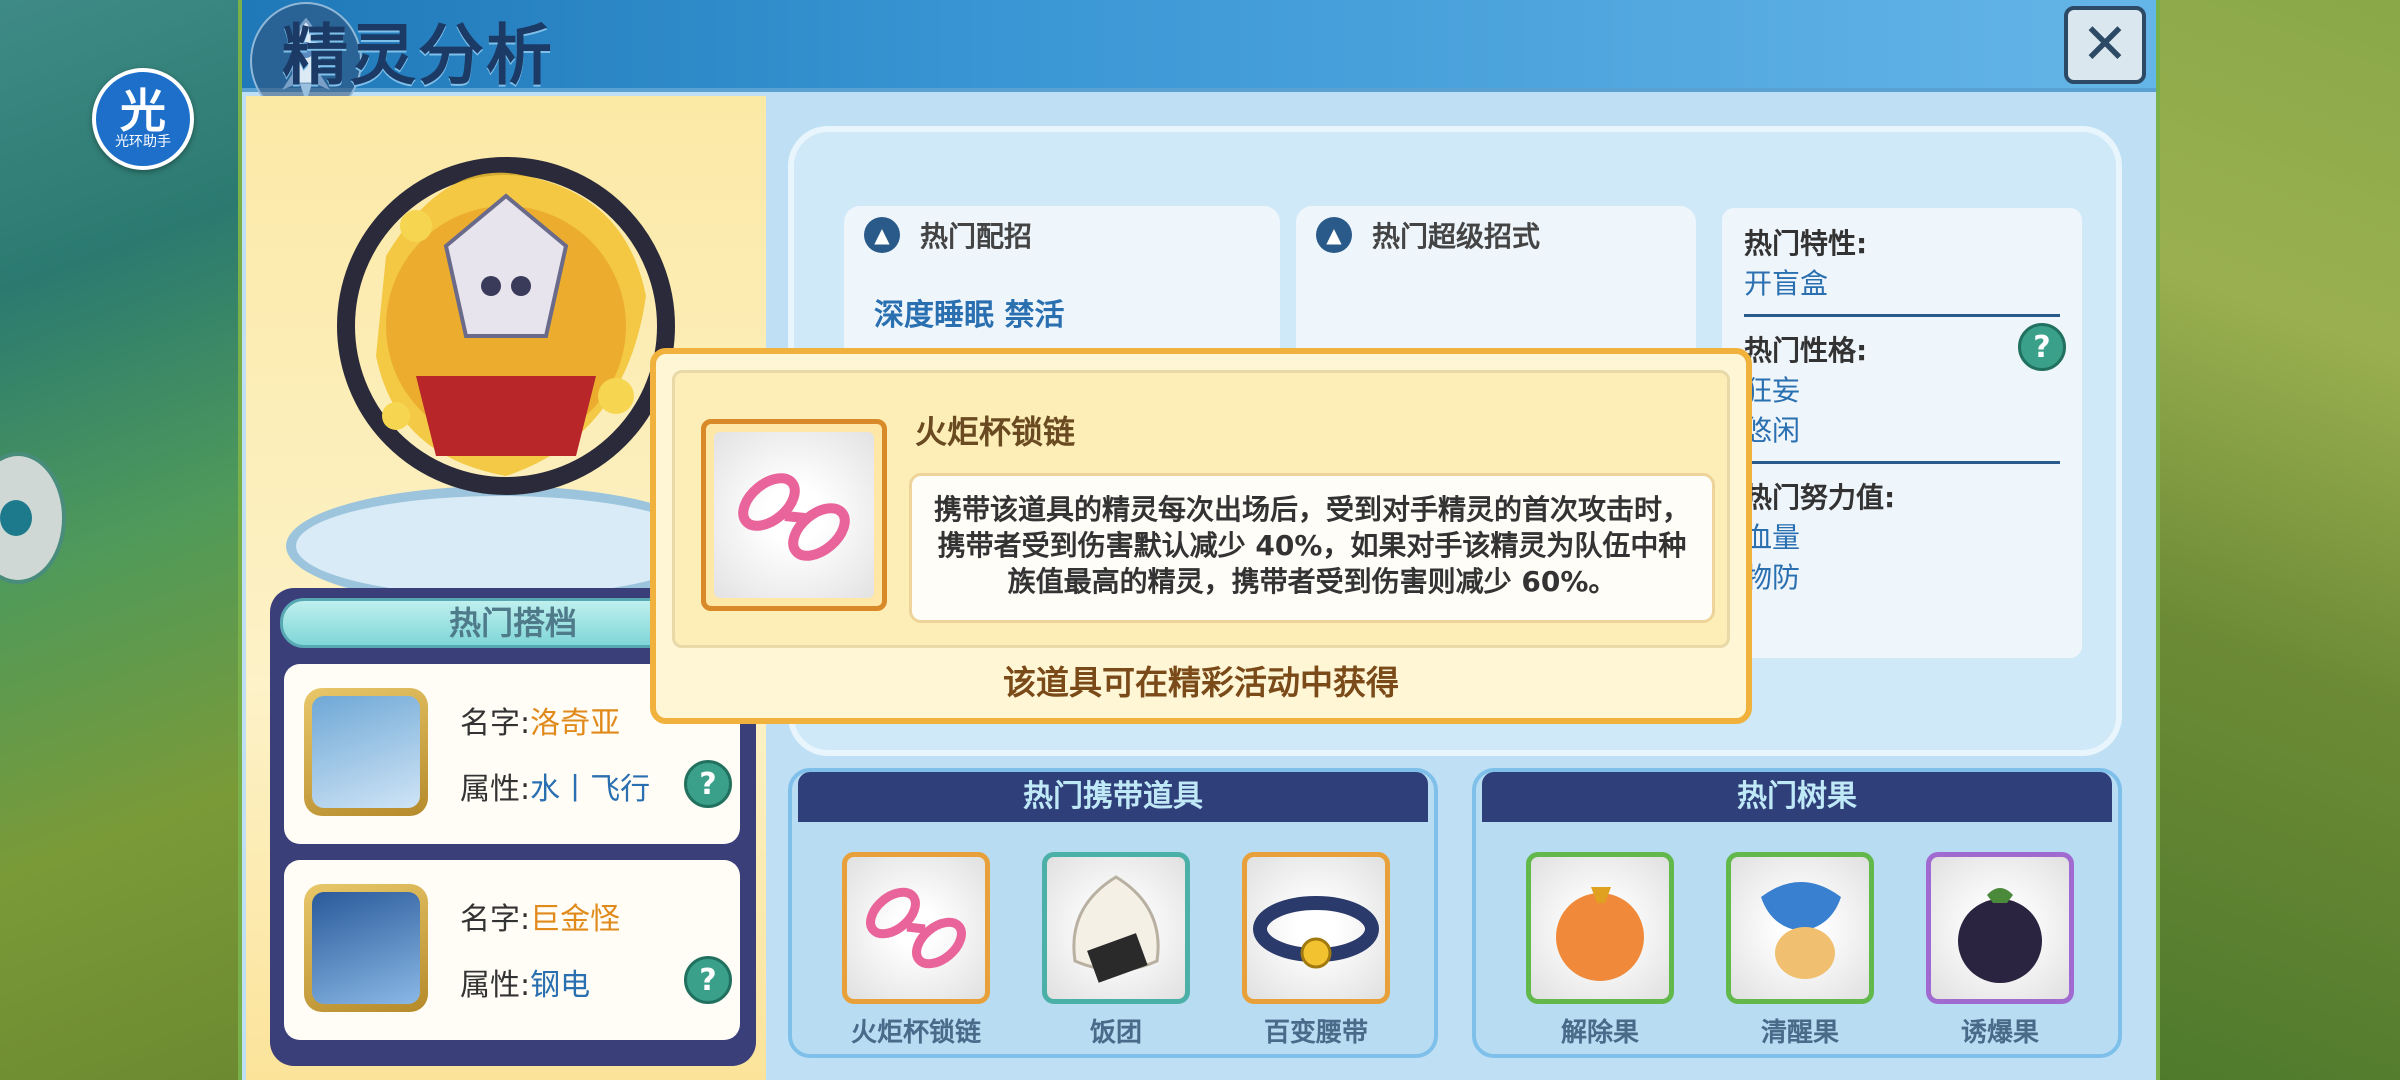 The width and height of the screenshot is (2400, 1080). What do you see at coordinates (1806, 243) in the screenshot?
I see `trait-label: 热门特性:` at bounding box center [1806, 243].